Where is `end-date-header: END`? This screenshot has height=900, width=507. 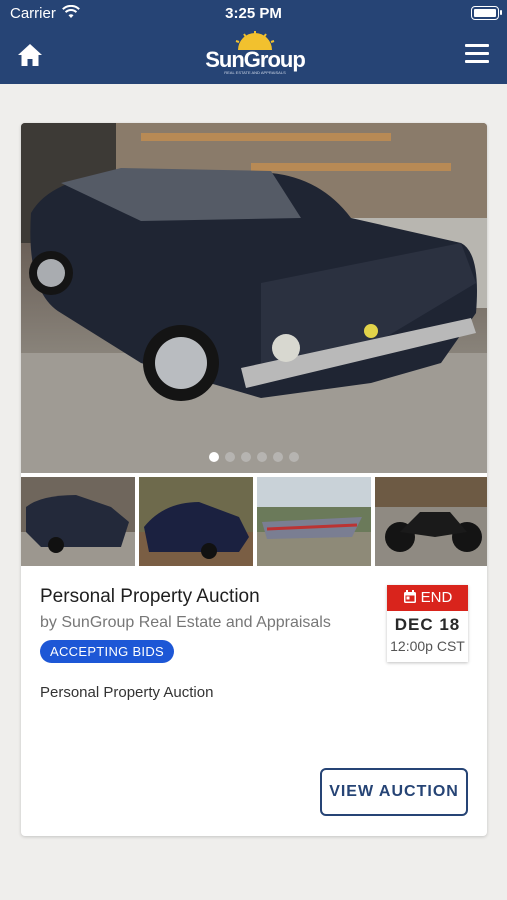 end-date-header: END is located at coordinates (427, 598).